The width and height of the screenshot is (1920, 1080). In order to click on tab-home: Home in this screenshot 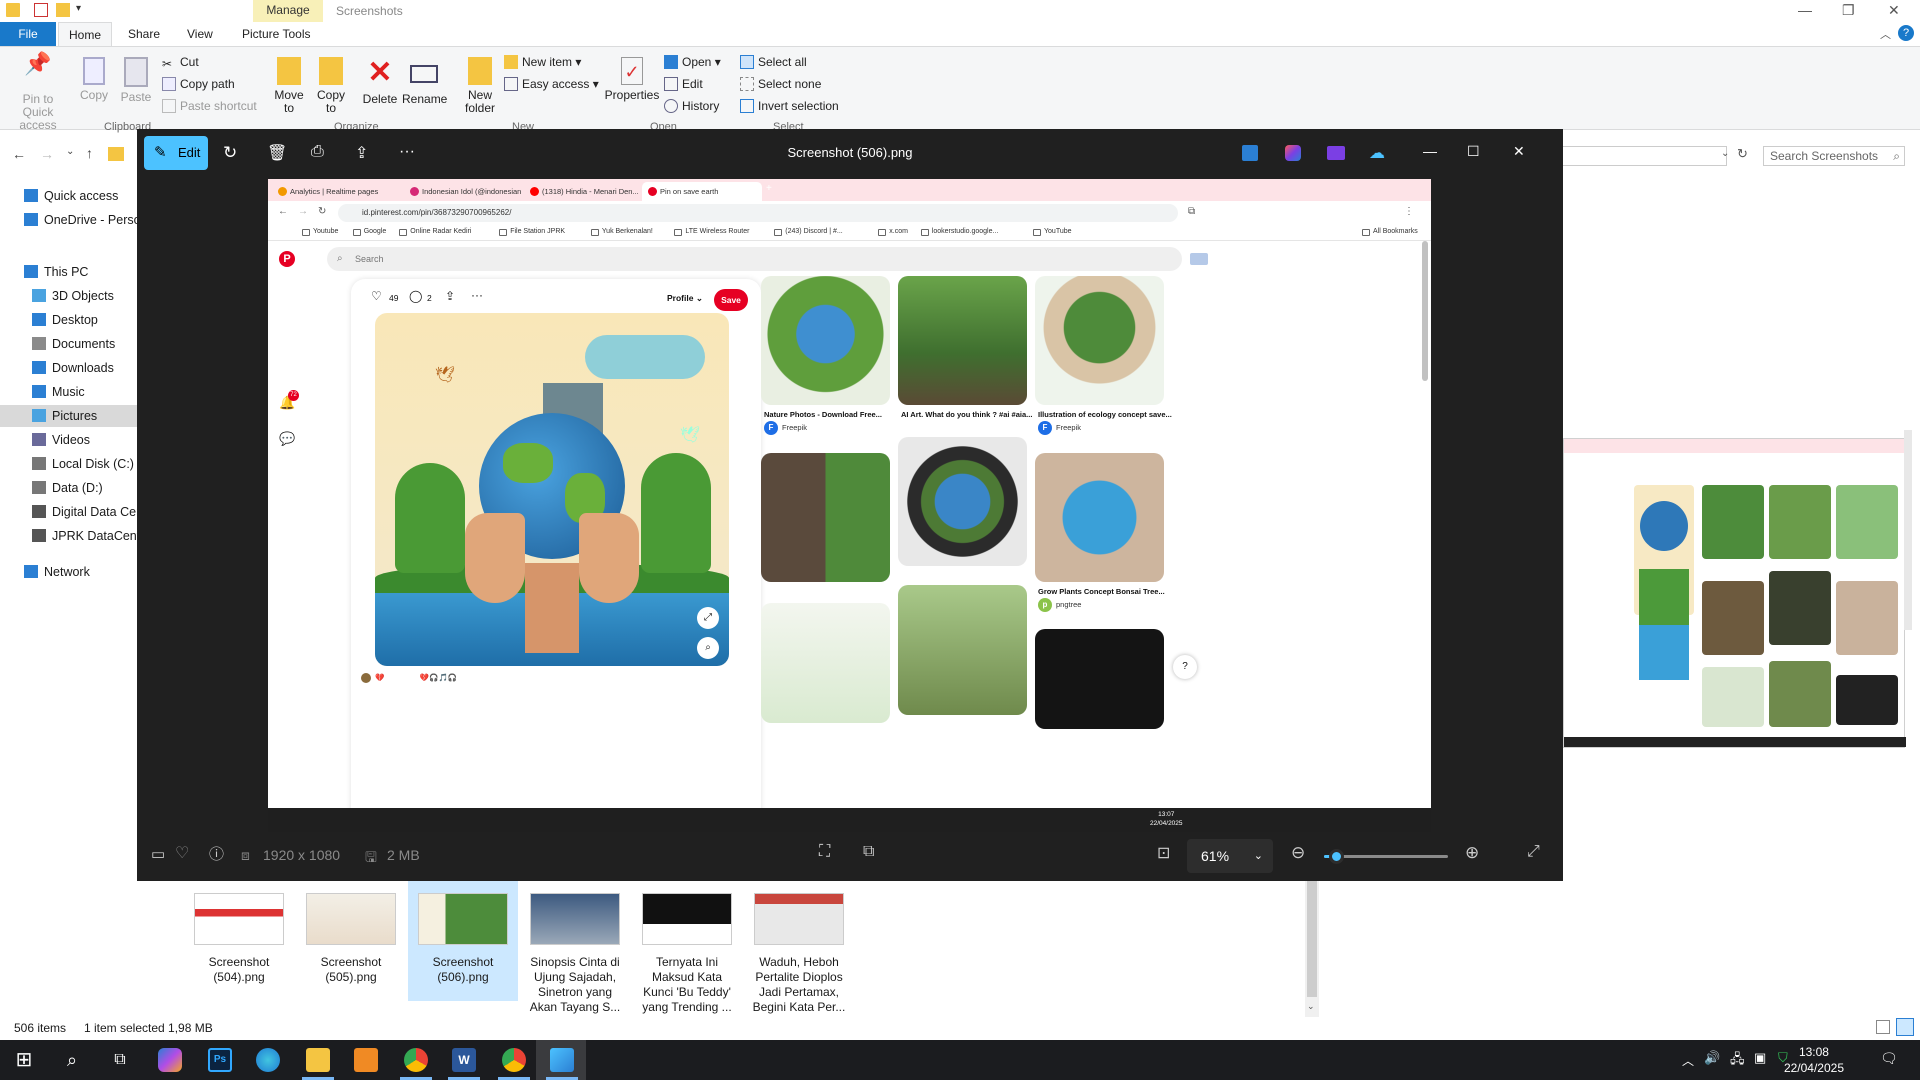, I will do `click(85, 34)`.